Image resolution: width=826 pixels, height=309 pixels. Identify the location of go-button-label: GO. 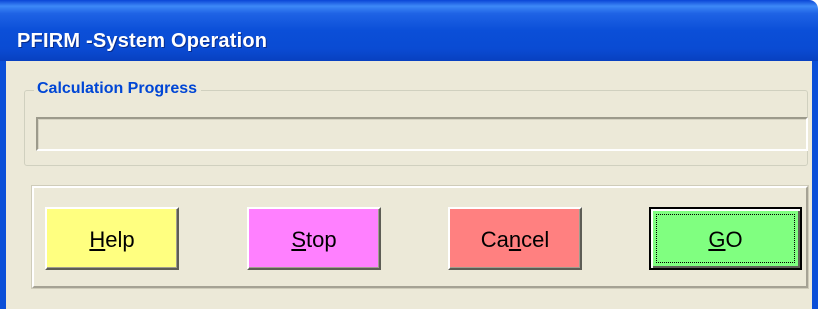
(725, 239).